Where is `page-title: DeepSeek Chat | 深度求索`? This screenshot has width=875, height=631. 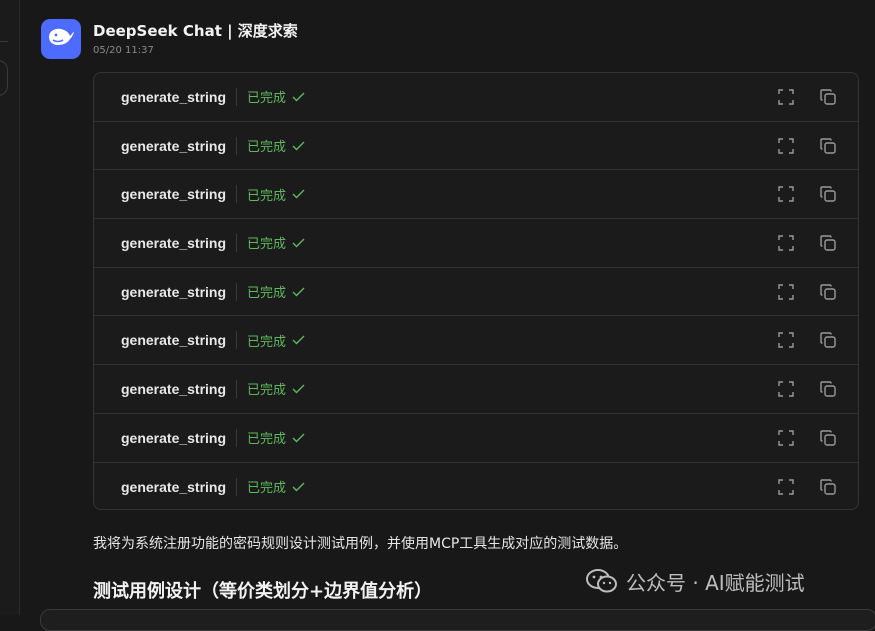 page-title: DeepSeek Chat | 深度求索 is located at coordinates (195, 31).